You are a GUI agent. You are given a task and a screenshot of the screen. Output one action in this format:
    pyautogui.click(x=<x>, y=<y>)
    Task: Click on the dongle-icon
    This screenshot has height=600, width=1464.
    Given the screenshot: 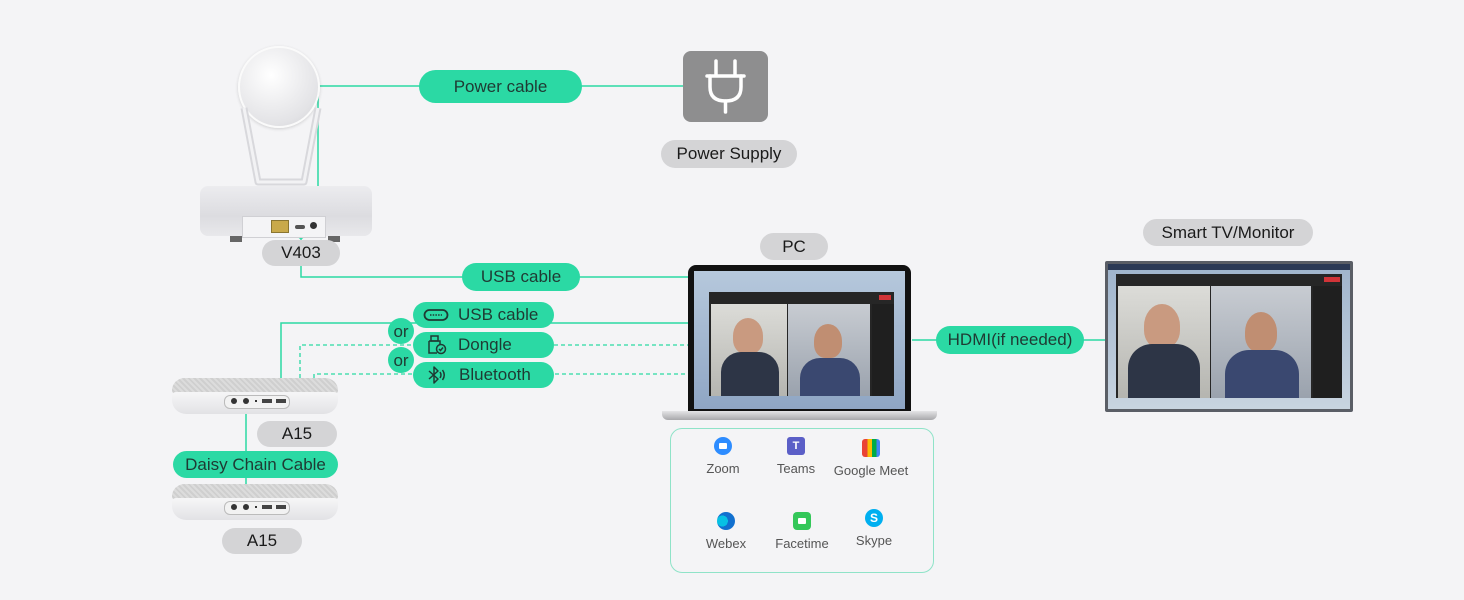 What is the action you would take?
    pyautogui.click(x=437, y=345)
    